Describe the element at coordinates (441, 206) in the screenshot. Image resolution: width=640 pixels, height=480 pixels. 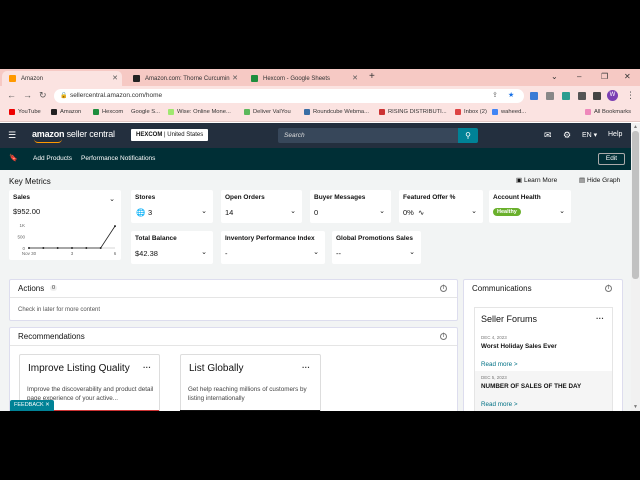
I see `featured-offer-metric-card: Featured Offer % 0% ∿ ⌄` at that location.